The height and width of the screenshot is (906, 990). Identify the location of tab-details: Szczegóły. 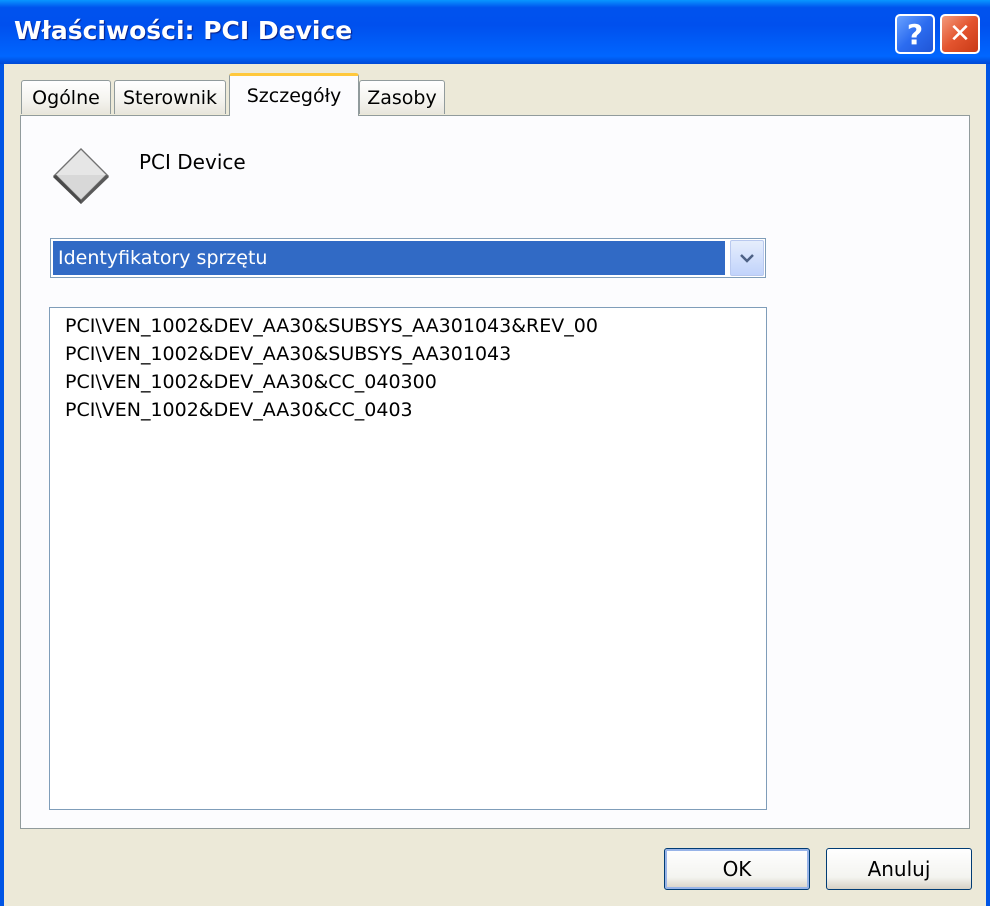
(294, 94).